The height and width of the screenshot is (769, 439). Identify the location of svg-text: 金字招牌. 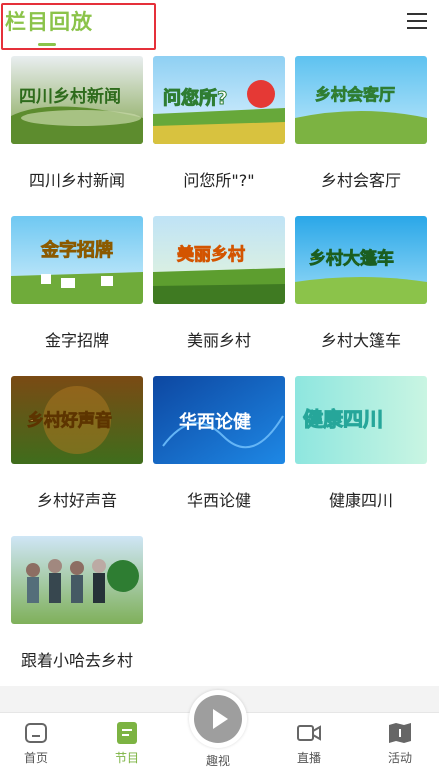
(76, 250).